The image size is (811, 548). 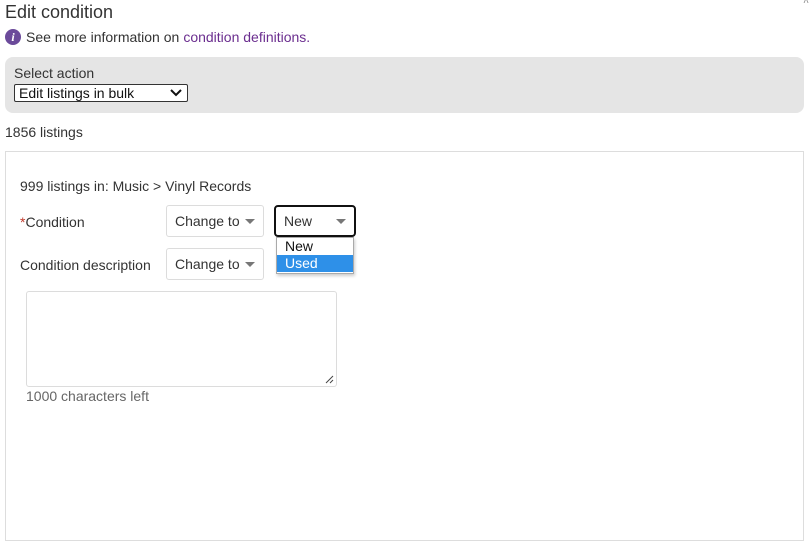 I want to click on condition-value: New, so click(x=298, y=221).